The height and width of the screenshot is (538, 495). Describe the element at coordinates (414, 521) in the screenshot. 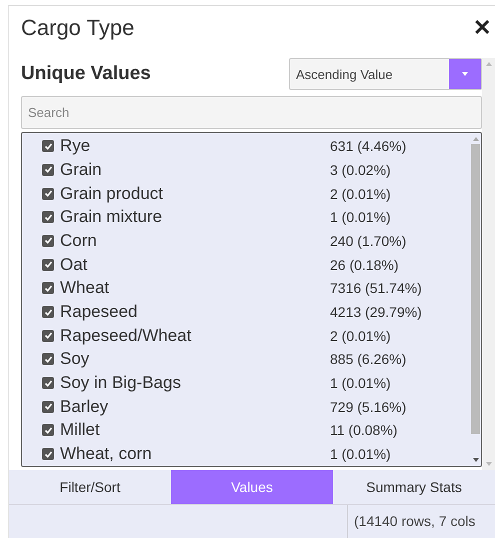

I see `row-count-text: (14140 rows, 7 cols` at that location.